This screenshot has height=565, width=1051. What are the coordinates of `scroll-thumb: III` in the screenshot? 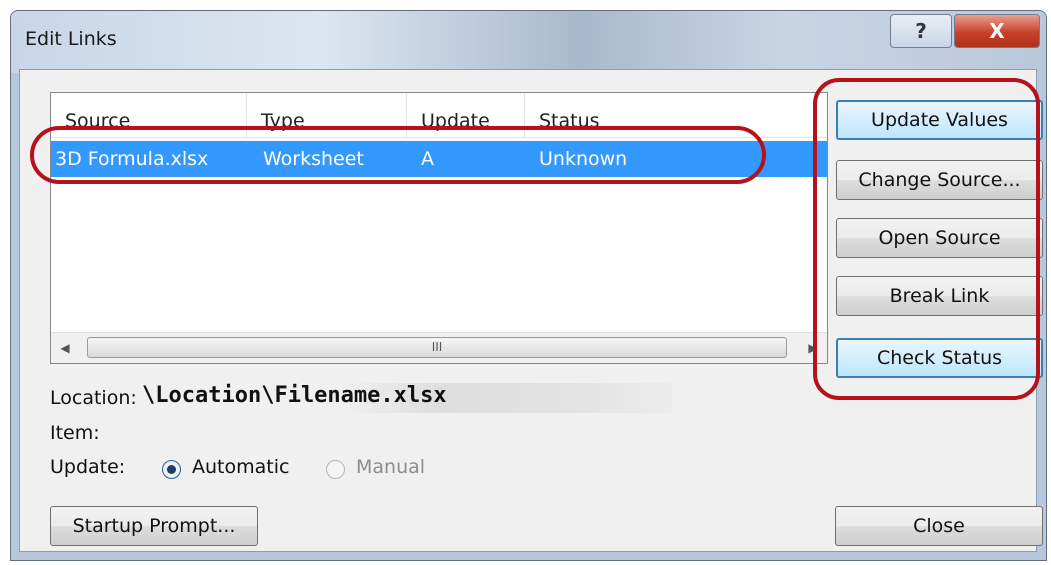 It's located at (437, 347).